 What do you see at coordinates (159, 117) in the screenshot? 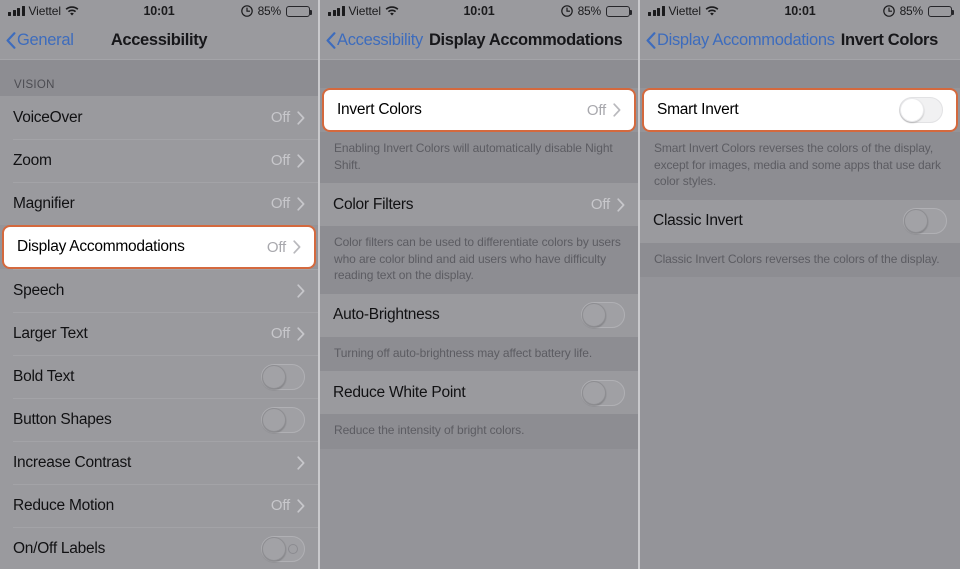
I see `row-voiceover: VoiceOver Off` at bounding box center [159, 117].